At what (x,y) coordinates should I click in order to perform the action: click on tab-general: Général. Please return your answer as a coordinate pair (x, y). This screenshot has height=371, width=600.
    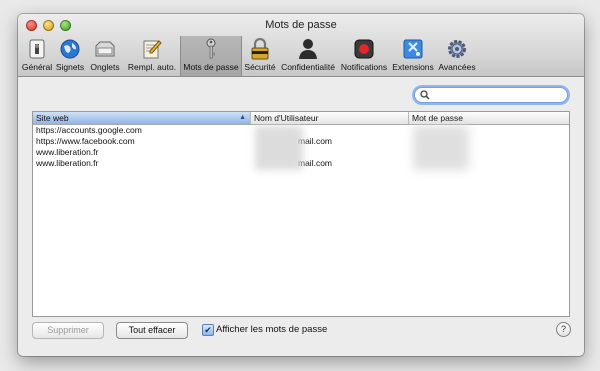
    Looking at the image, I should click on (37, 56).